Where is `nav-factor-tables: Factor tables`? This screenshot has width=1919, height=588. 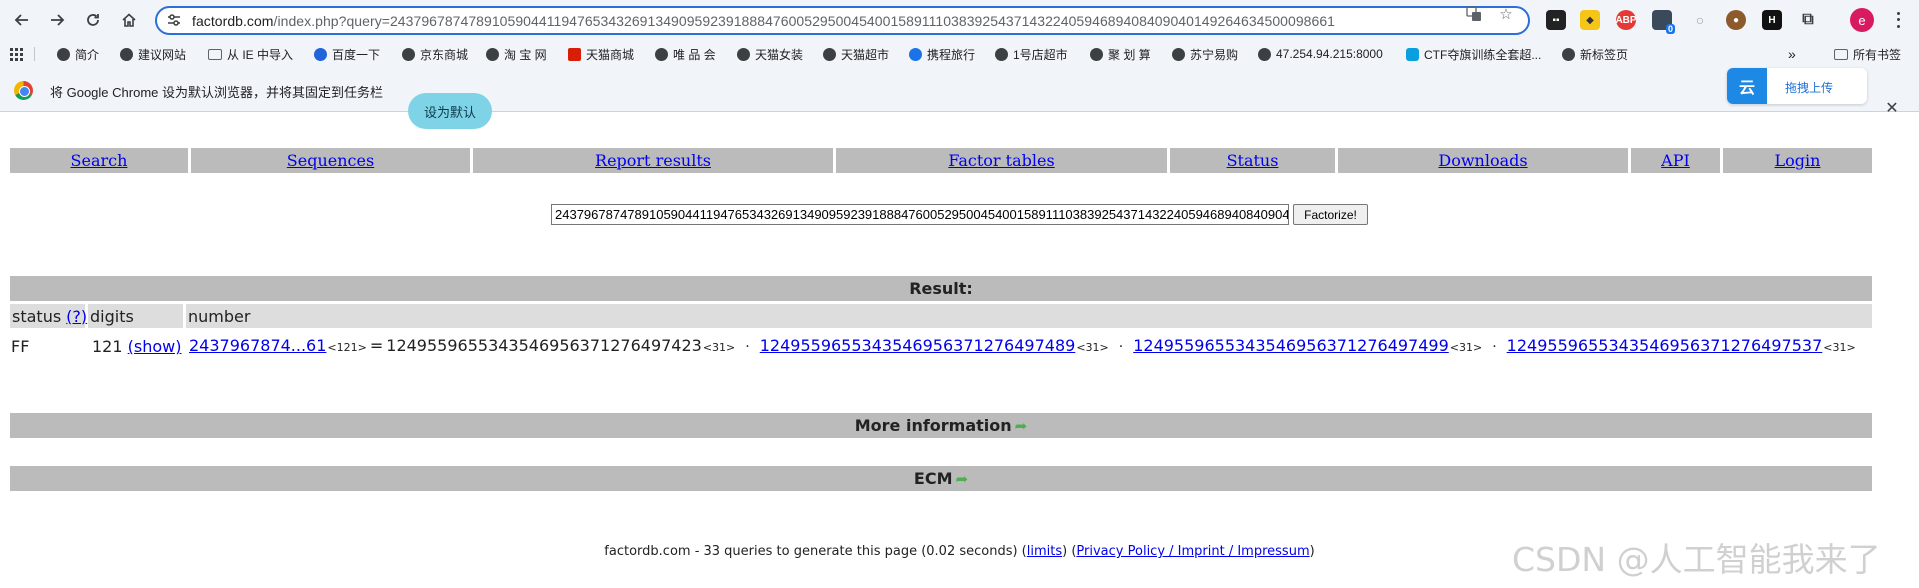
nav-factor-tables: Factor tables is located at coordinates (1001, 160).